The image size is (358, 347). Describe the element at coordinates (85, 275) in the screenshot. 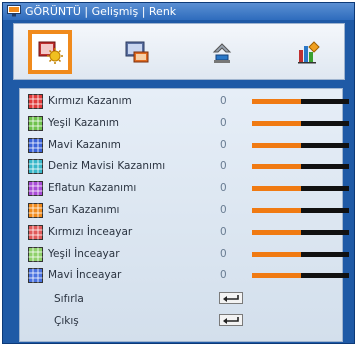

I see `setting-label: Mavi İnceayar` at that location.